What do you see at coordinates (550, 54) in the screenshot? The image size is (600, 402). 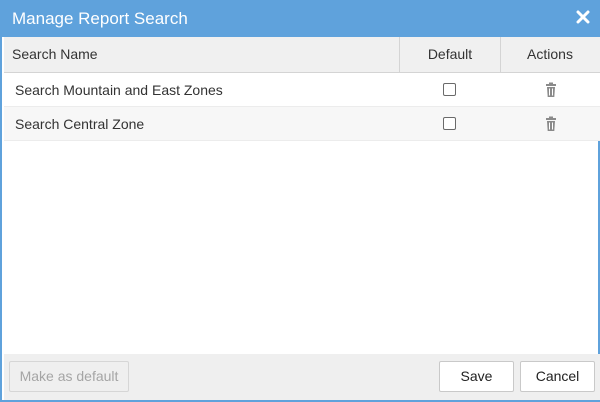 I see `column-header-actions: Actions` at bounding box center [550, 54].